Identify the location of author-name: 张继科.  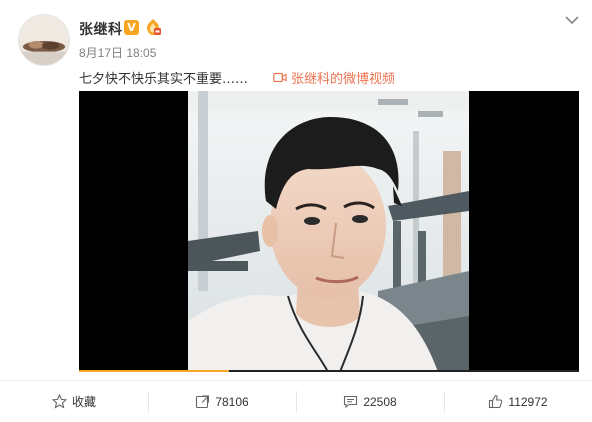
(101, 29).